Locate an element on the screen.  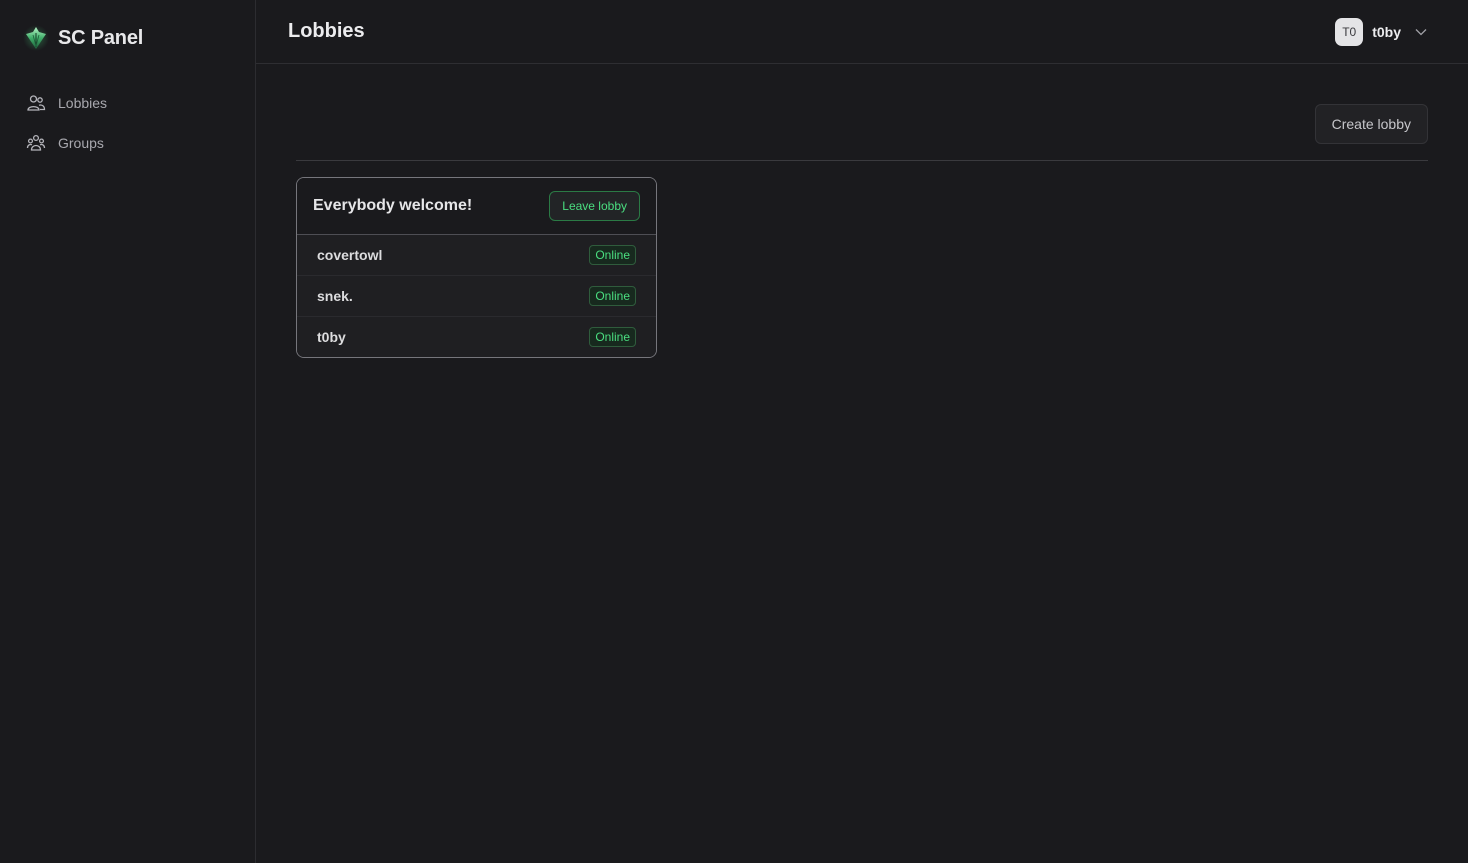
users-icon is located at coordinates (36, 103).